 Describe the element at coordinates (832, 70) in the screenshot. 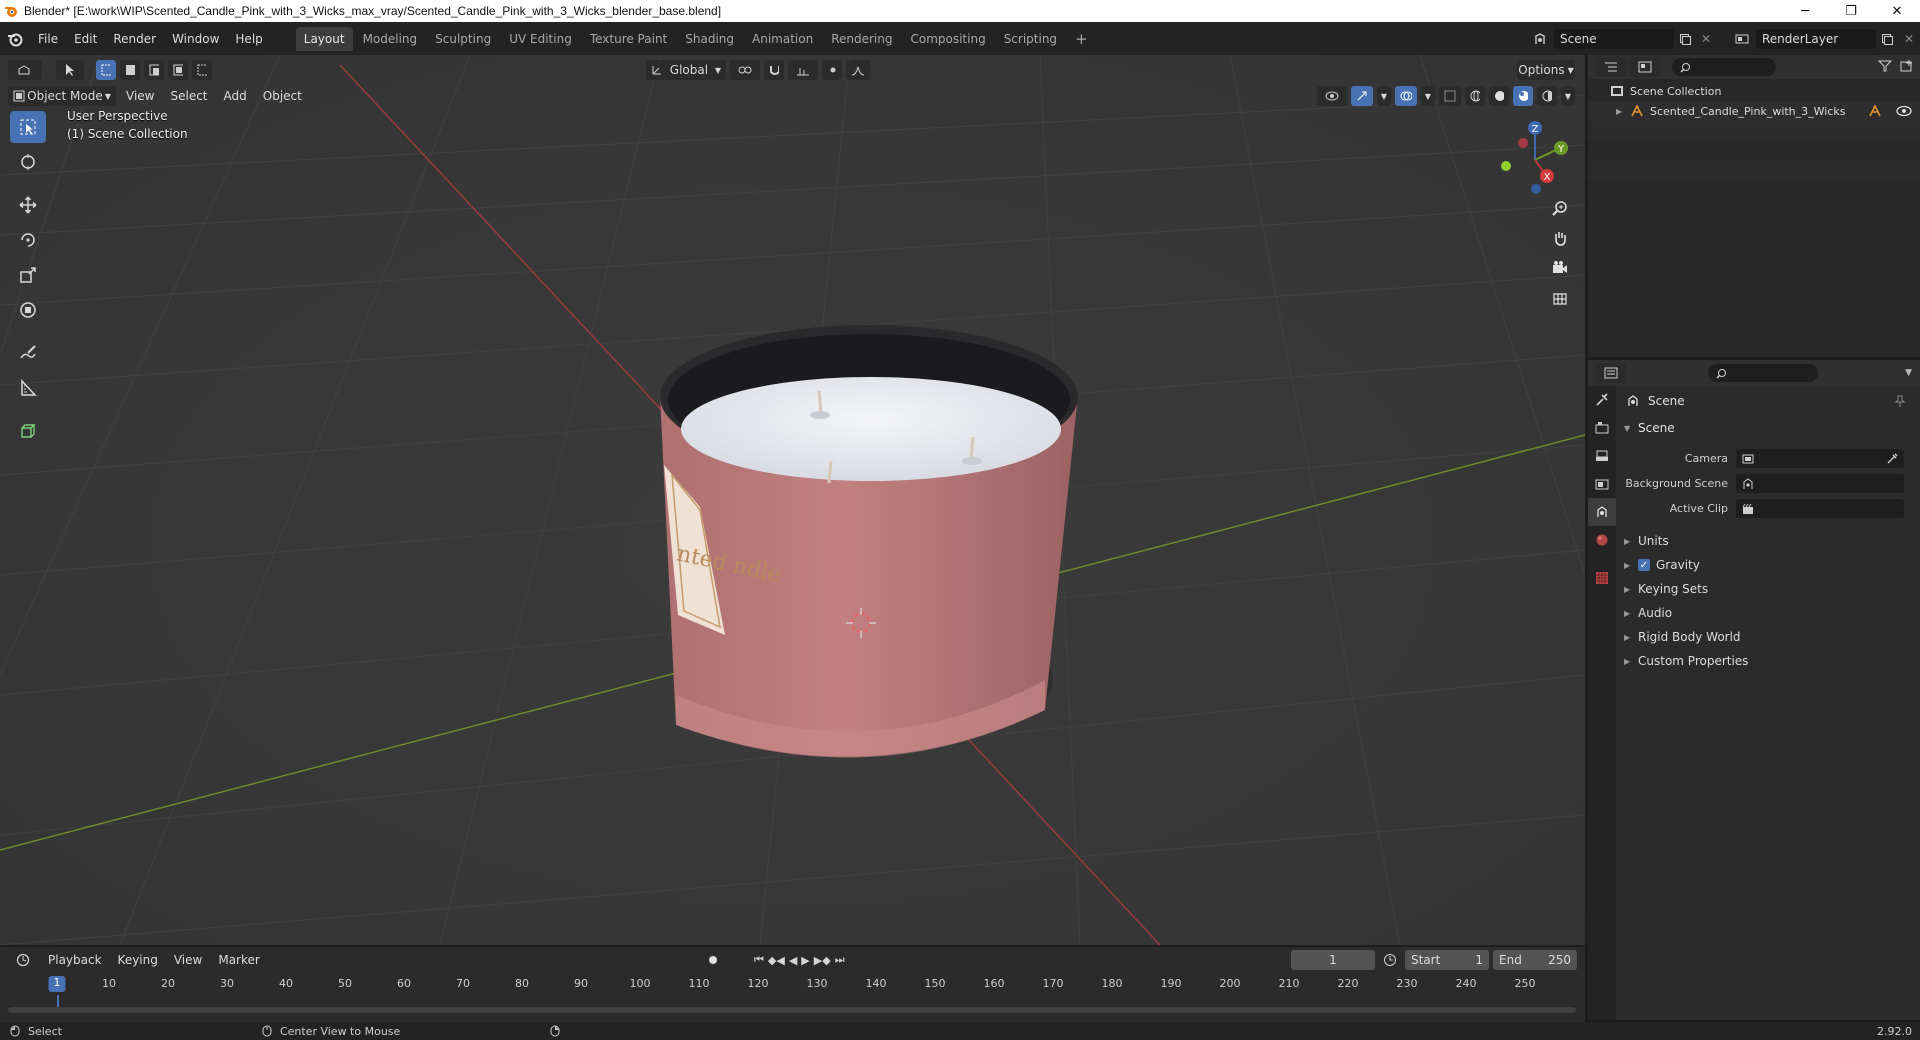

I see `proportional-edit-icon` at that location.